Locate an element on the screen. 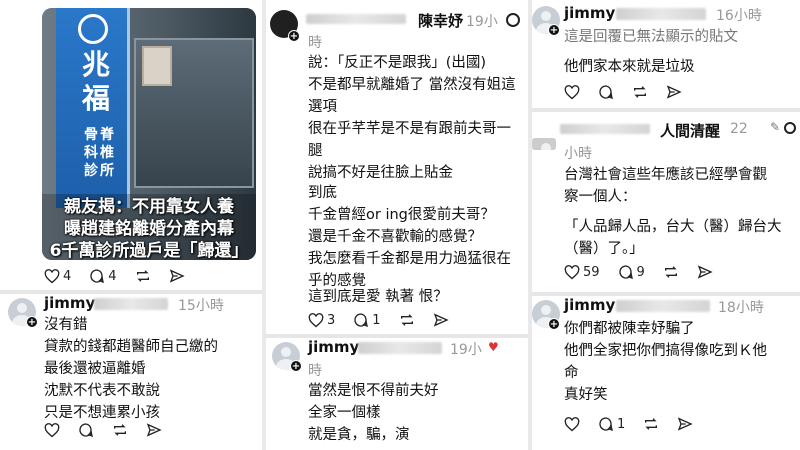  post-line: 命 is located at coordinates (571, 373).